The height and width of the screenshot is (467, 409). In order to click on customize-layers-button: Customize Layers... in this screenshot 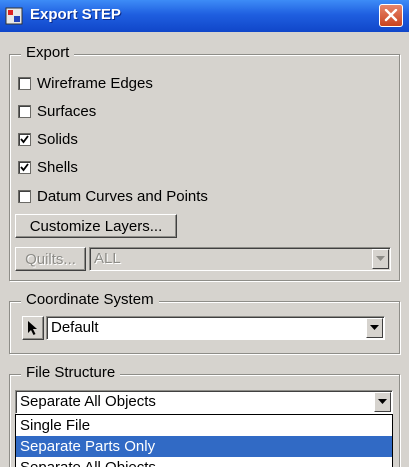, I will do `click(96, 226)`.